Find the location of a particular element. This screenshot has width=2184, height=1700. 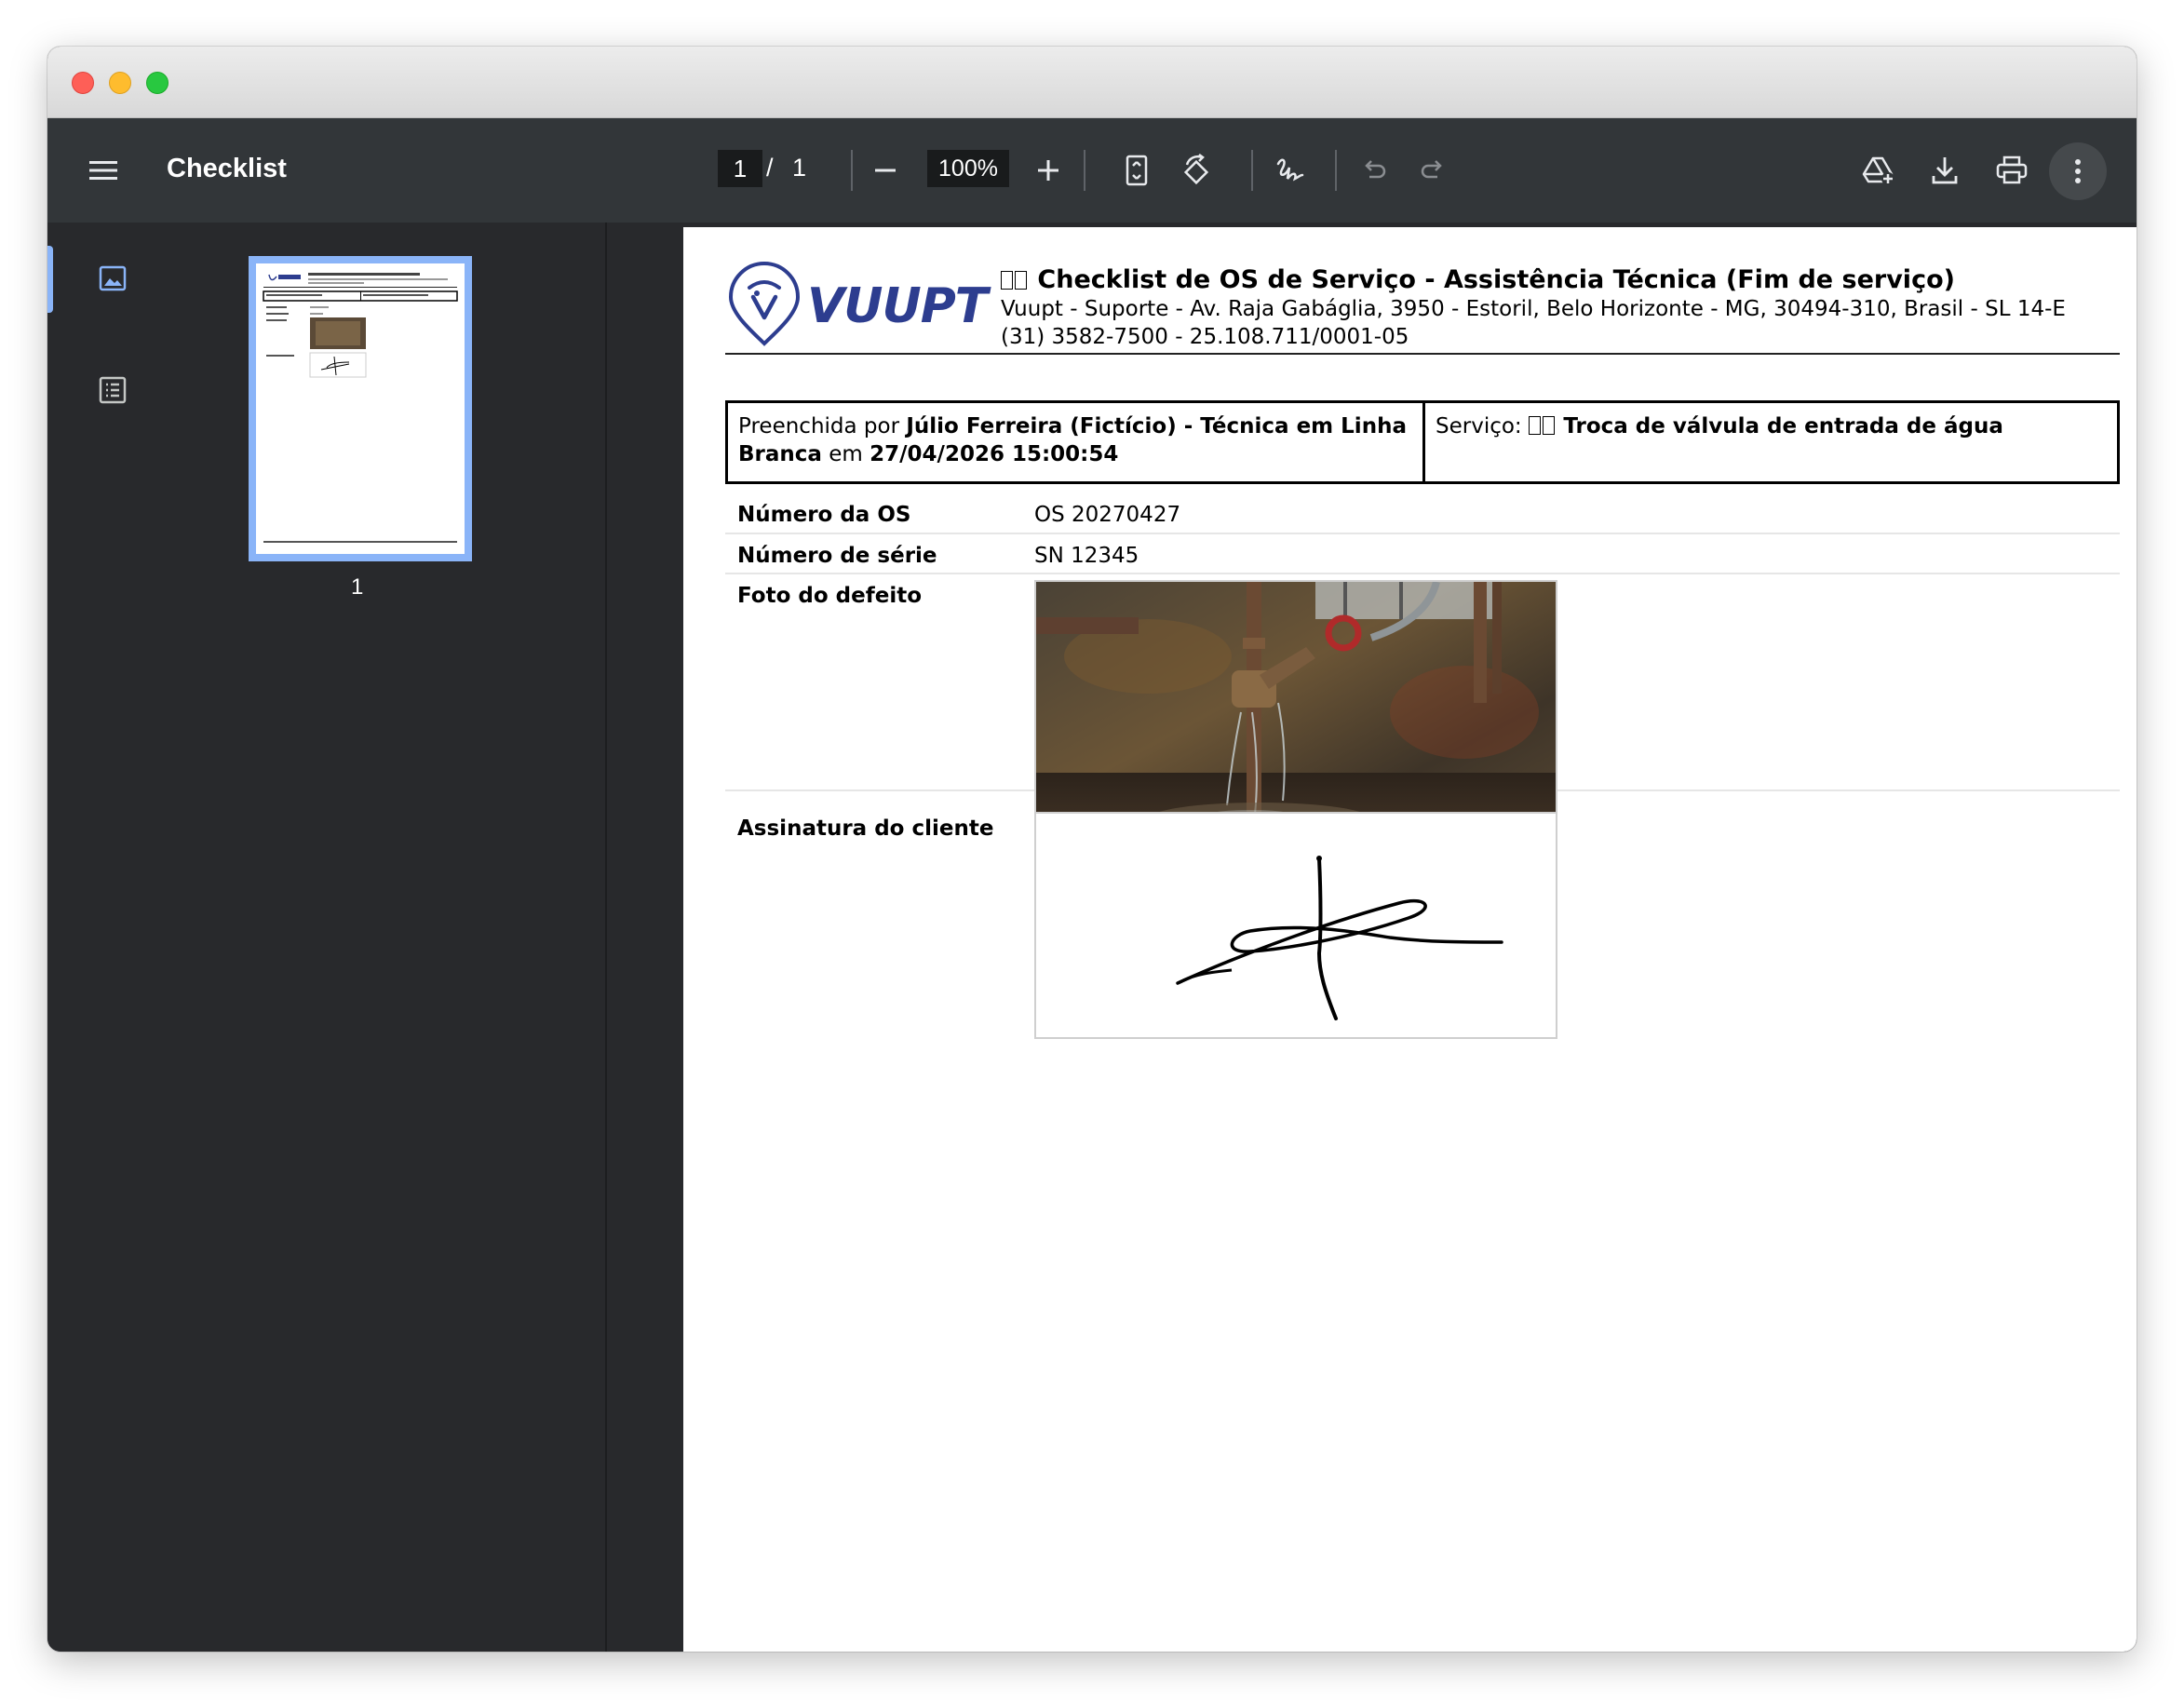

page-thumbnail is located at coordinates (360, 408).